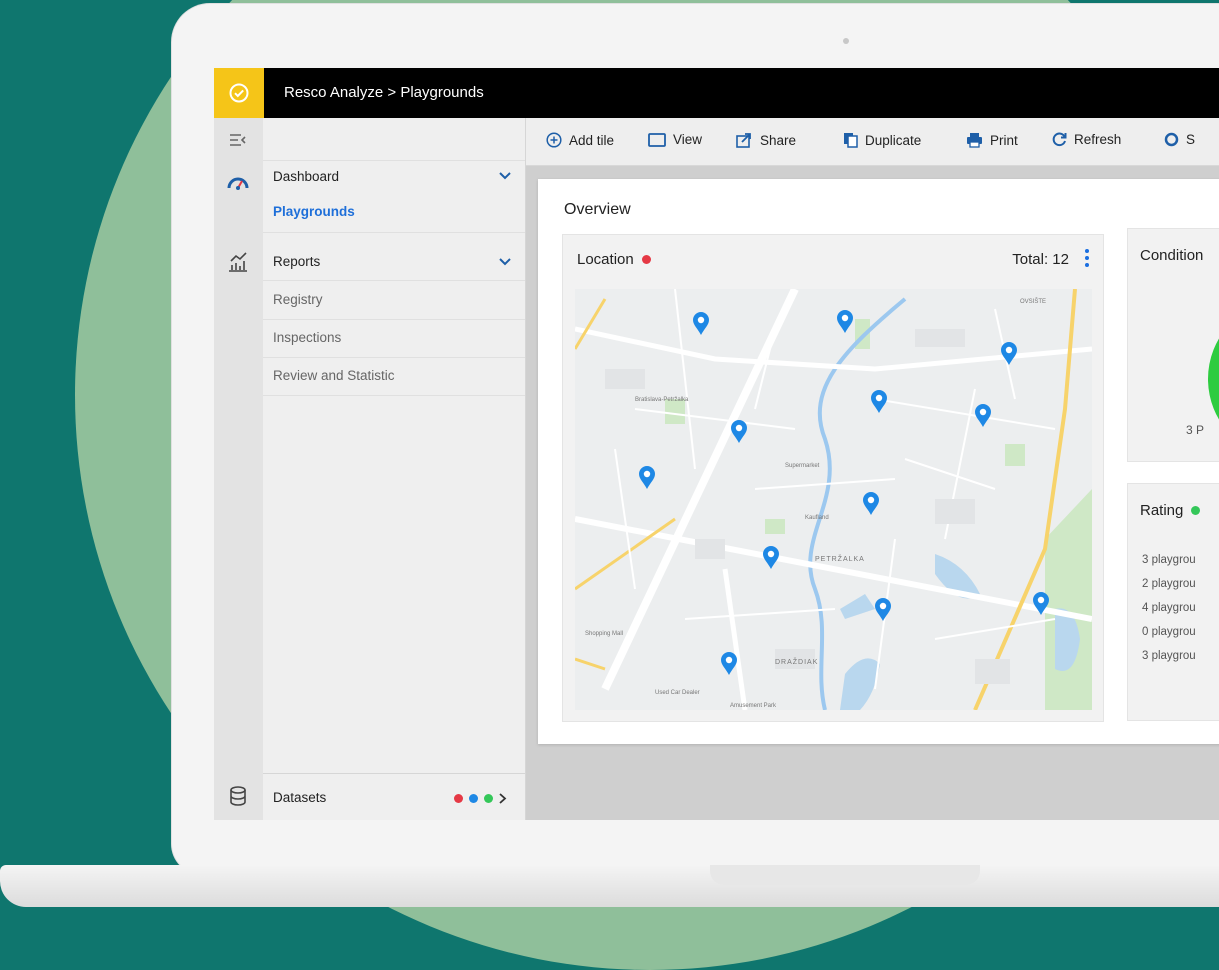 The image size is (1219, 970). Describe the element at coordinates (458, 798) in the screenshot. I see `dataset-dot-red` at that location.